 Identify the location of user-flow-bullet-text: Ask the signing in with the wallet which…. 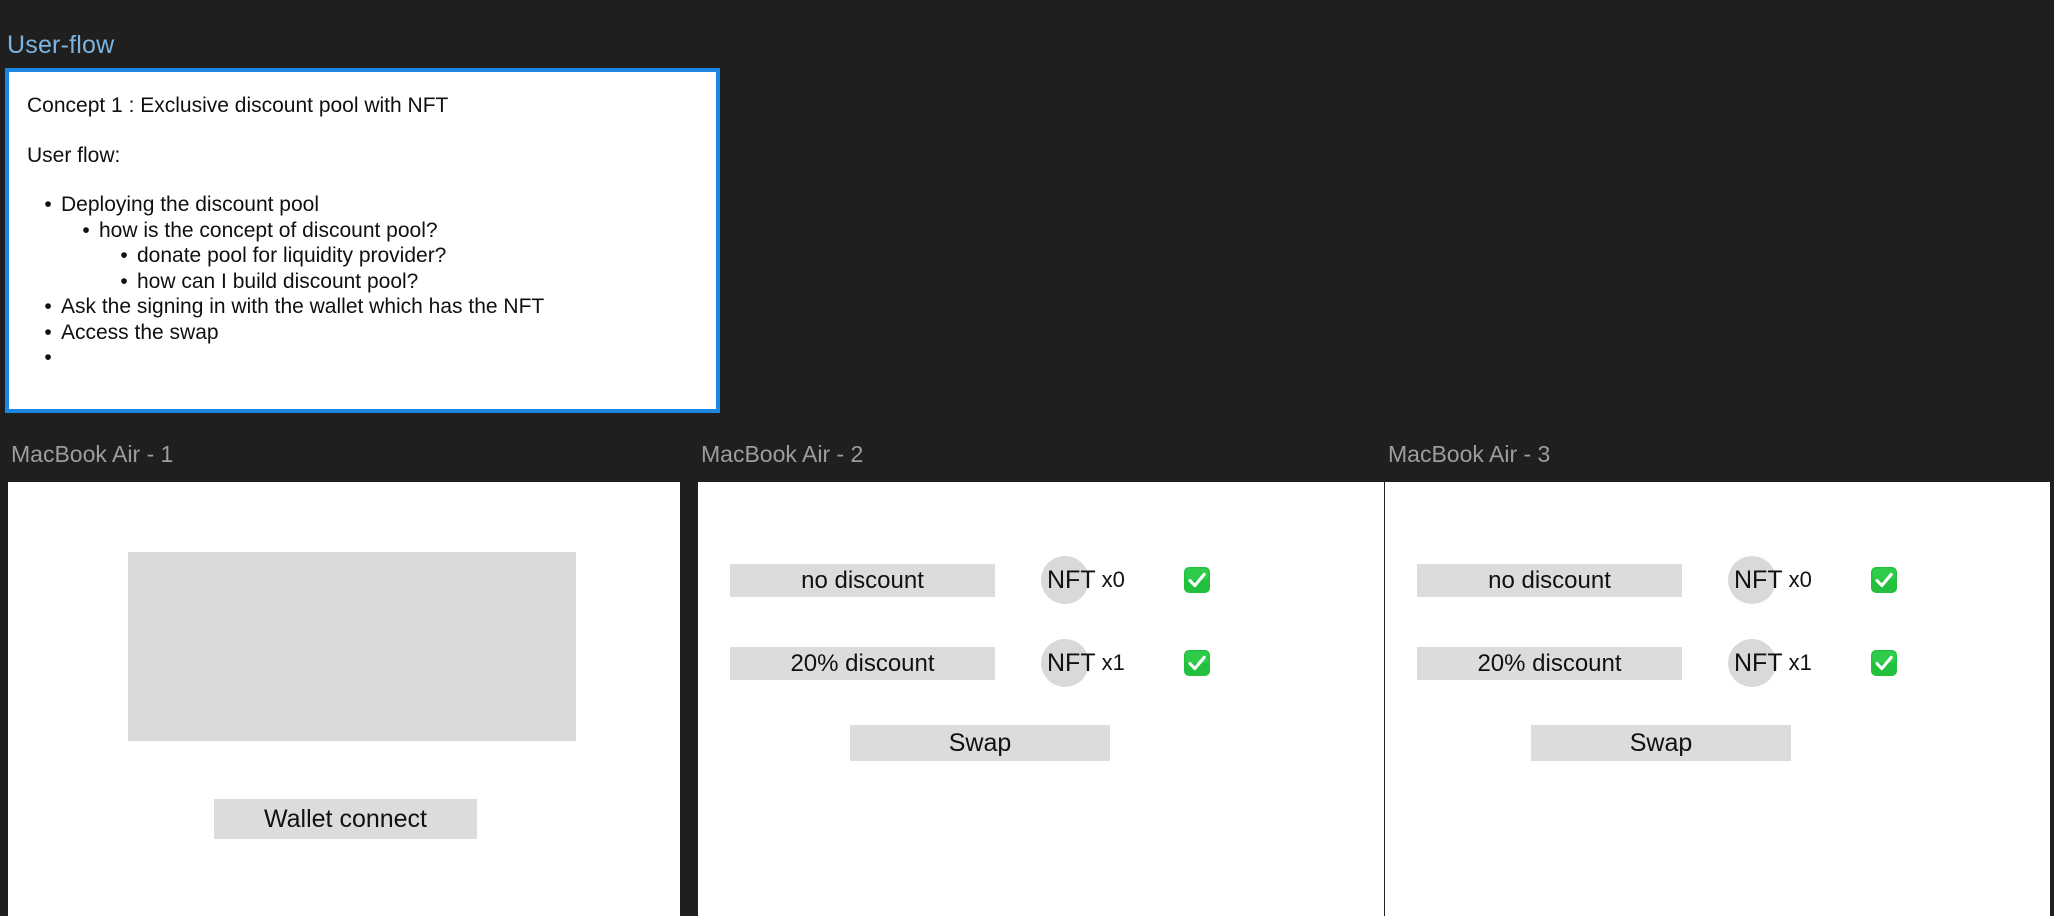
(303, 306).